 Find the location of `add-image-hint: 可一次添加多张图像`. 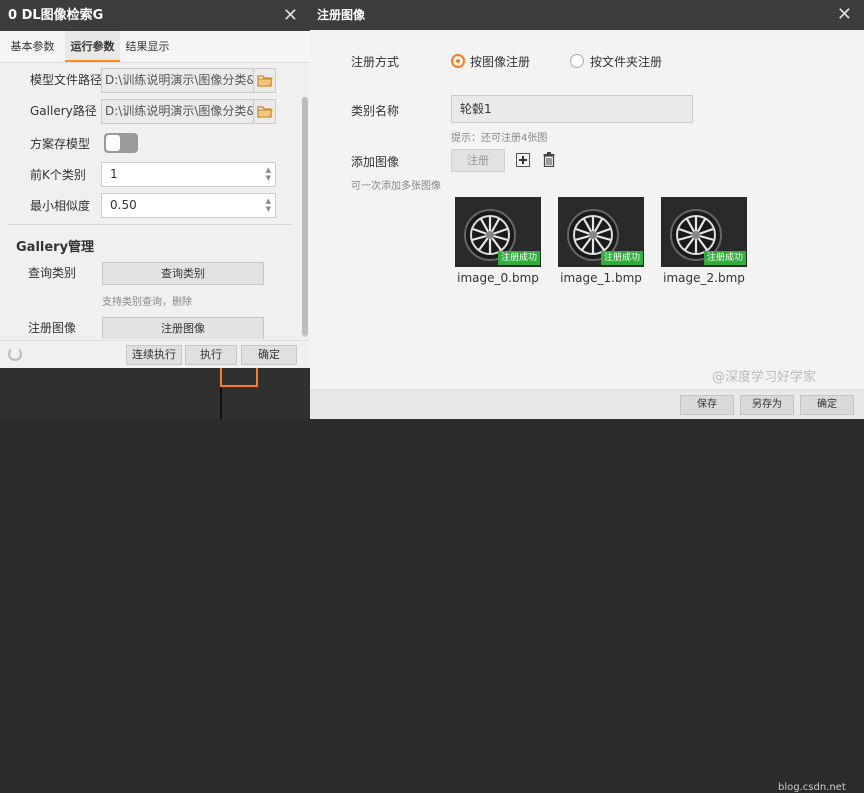

add-image-hint: 可一次添加多张图像 is located at coordinates (396, 186).